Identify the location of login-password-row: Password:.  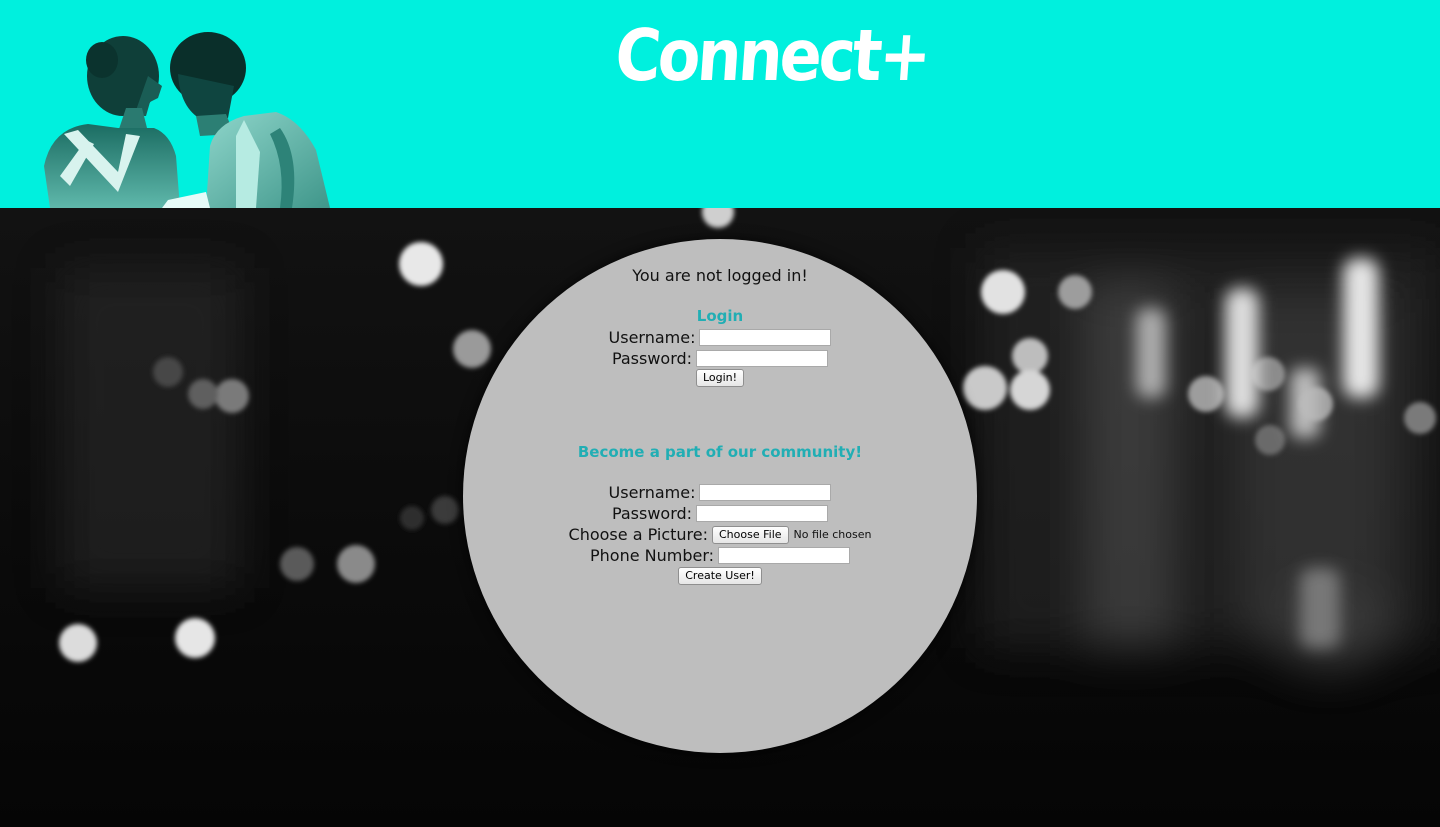
(720, 358).